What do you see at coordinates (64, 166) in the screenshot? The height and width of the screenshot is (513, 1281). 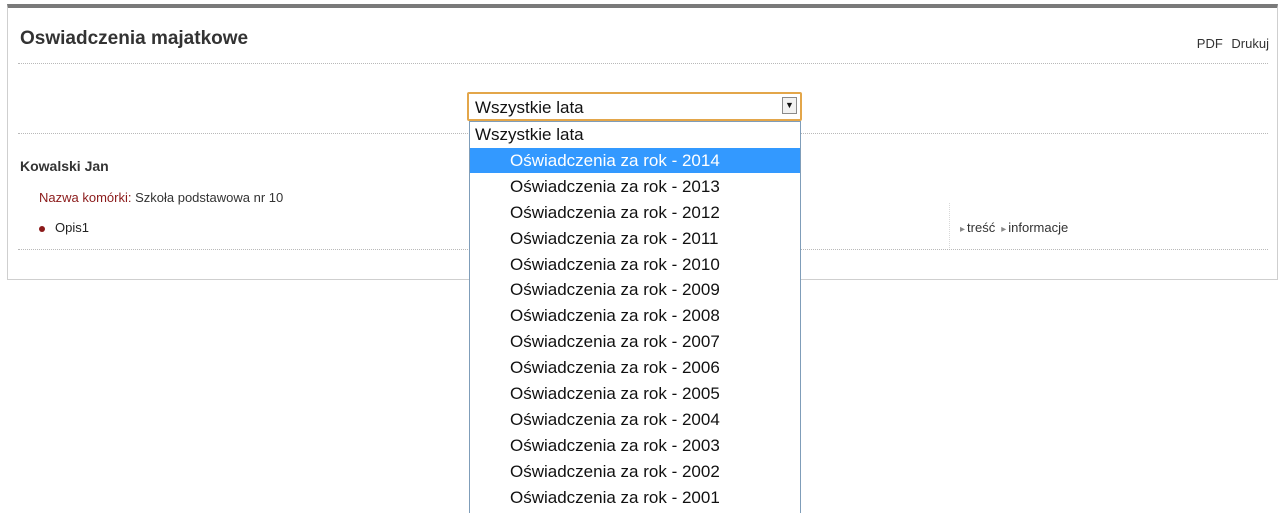 I see `person-name: Kowalski Jan` at bounding box center [64, 166].